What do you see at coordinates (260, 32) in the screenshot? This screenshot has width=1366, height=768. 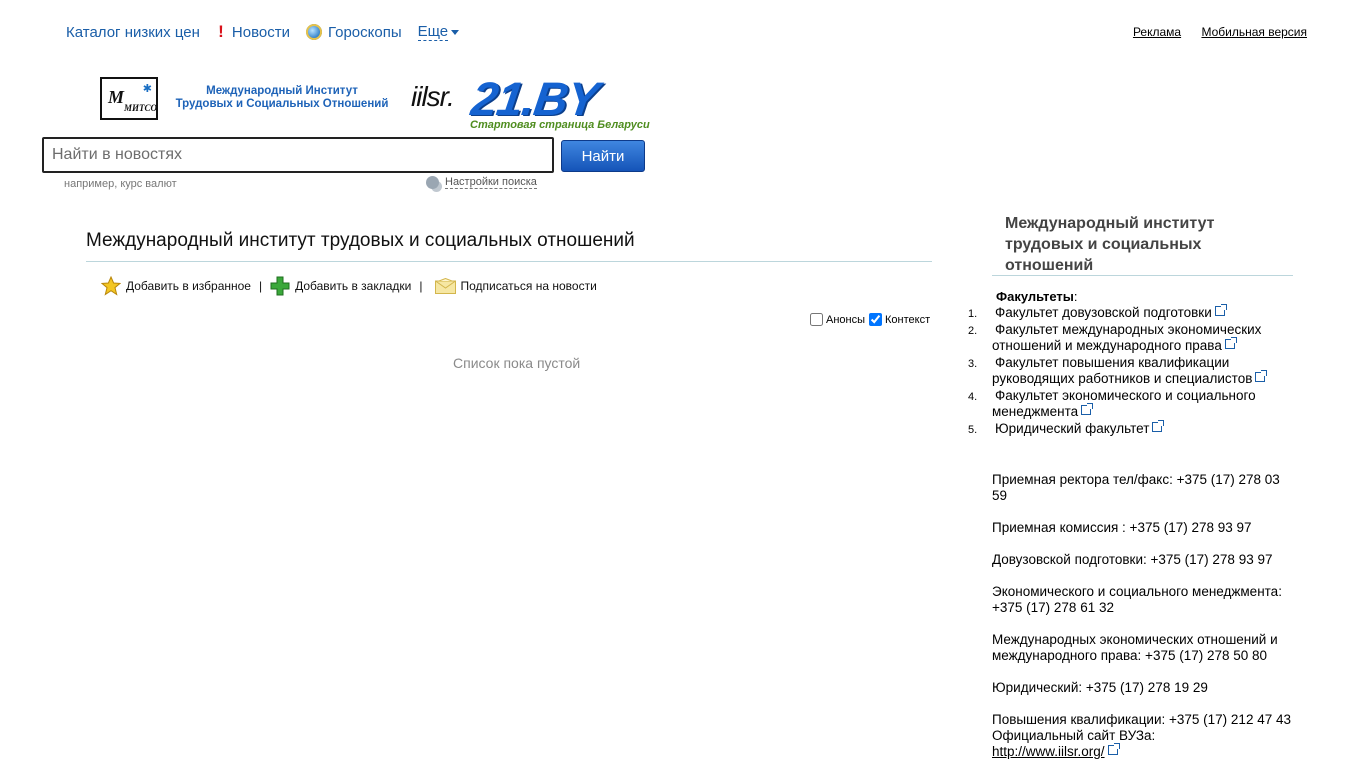 I see `nav-news-label: Новости` at bounding box center [260, 32].